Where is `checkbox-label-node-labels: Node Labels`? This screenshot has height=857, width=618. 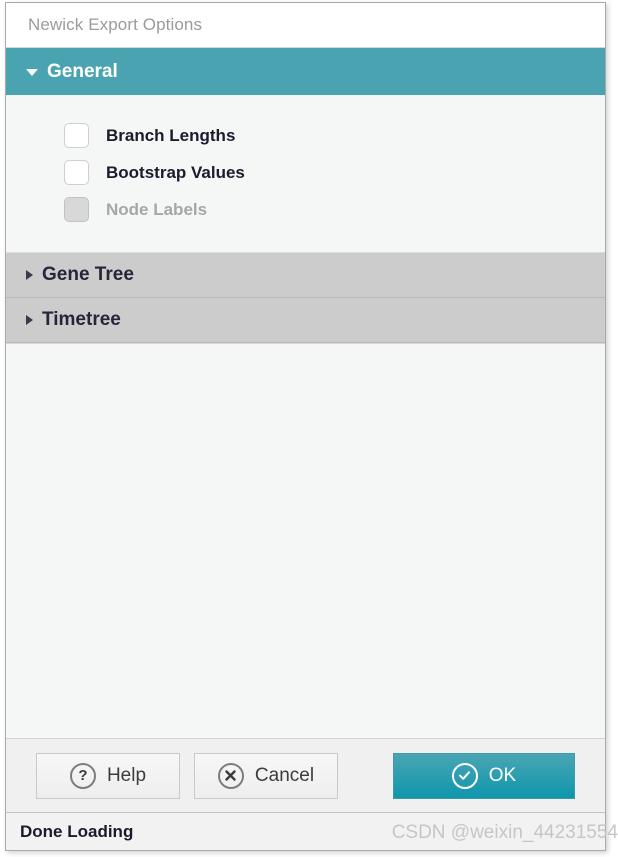 checkbox-label-node-labels: Node Labels is located at coordinates (157, 209).